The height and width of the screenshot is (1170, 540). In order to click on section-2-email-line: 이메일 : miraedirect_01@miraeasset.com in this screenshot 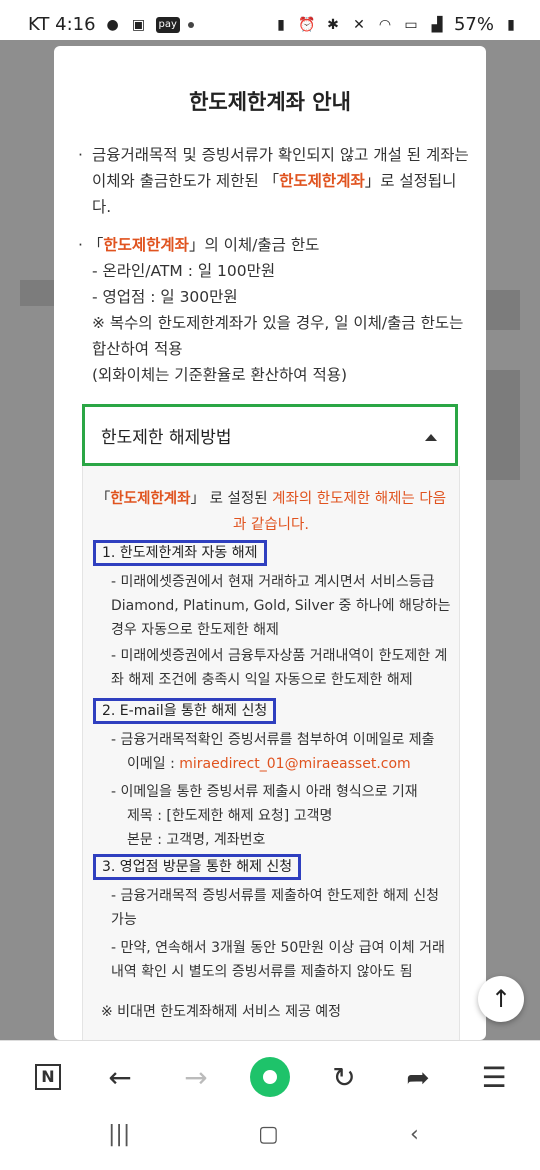, I will do `click(281, 764)`.